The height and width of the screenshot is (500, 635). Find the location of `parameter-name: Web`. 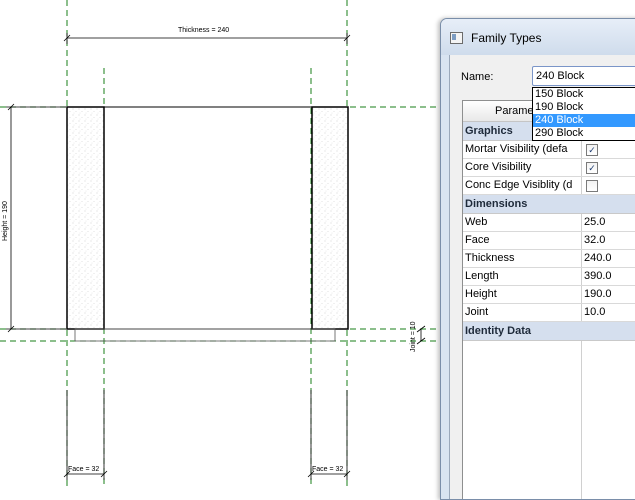

parameter-name: Web is located at coordinates (476, 222).